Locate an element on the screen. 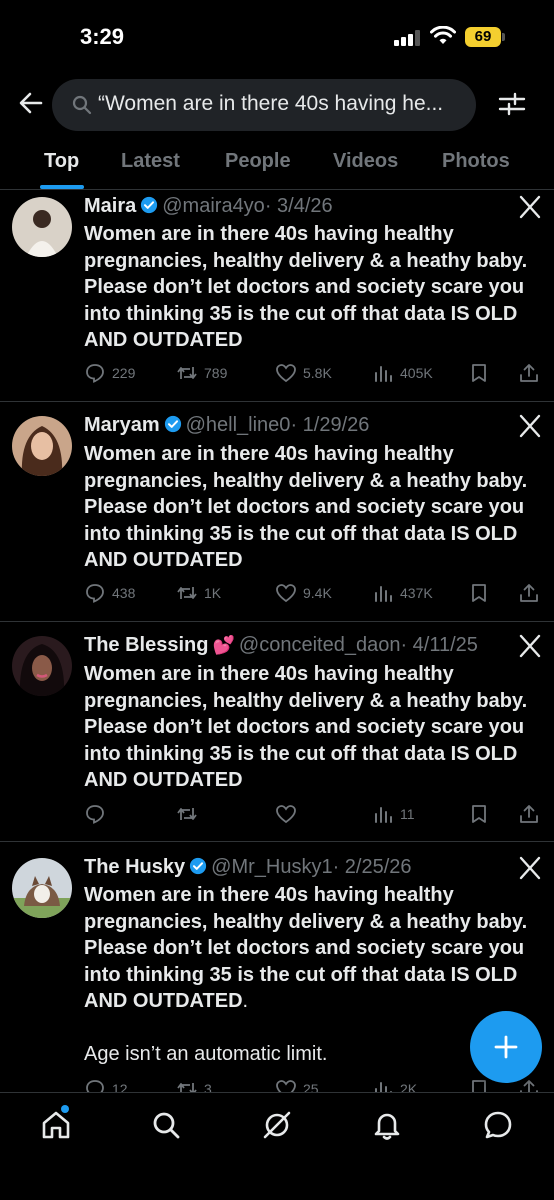 The height and width of the screenshot is (1200, 554). status-time: 3:29 is located at coordinates (102, 36).